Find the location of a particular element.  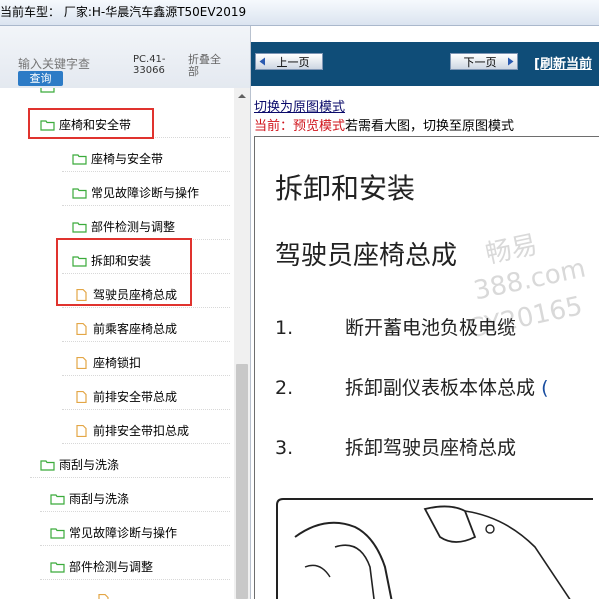

seat-diagram is located at coordinates (434, 548).